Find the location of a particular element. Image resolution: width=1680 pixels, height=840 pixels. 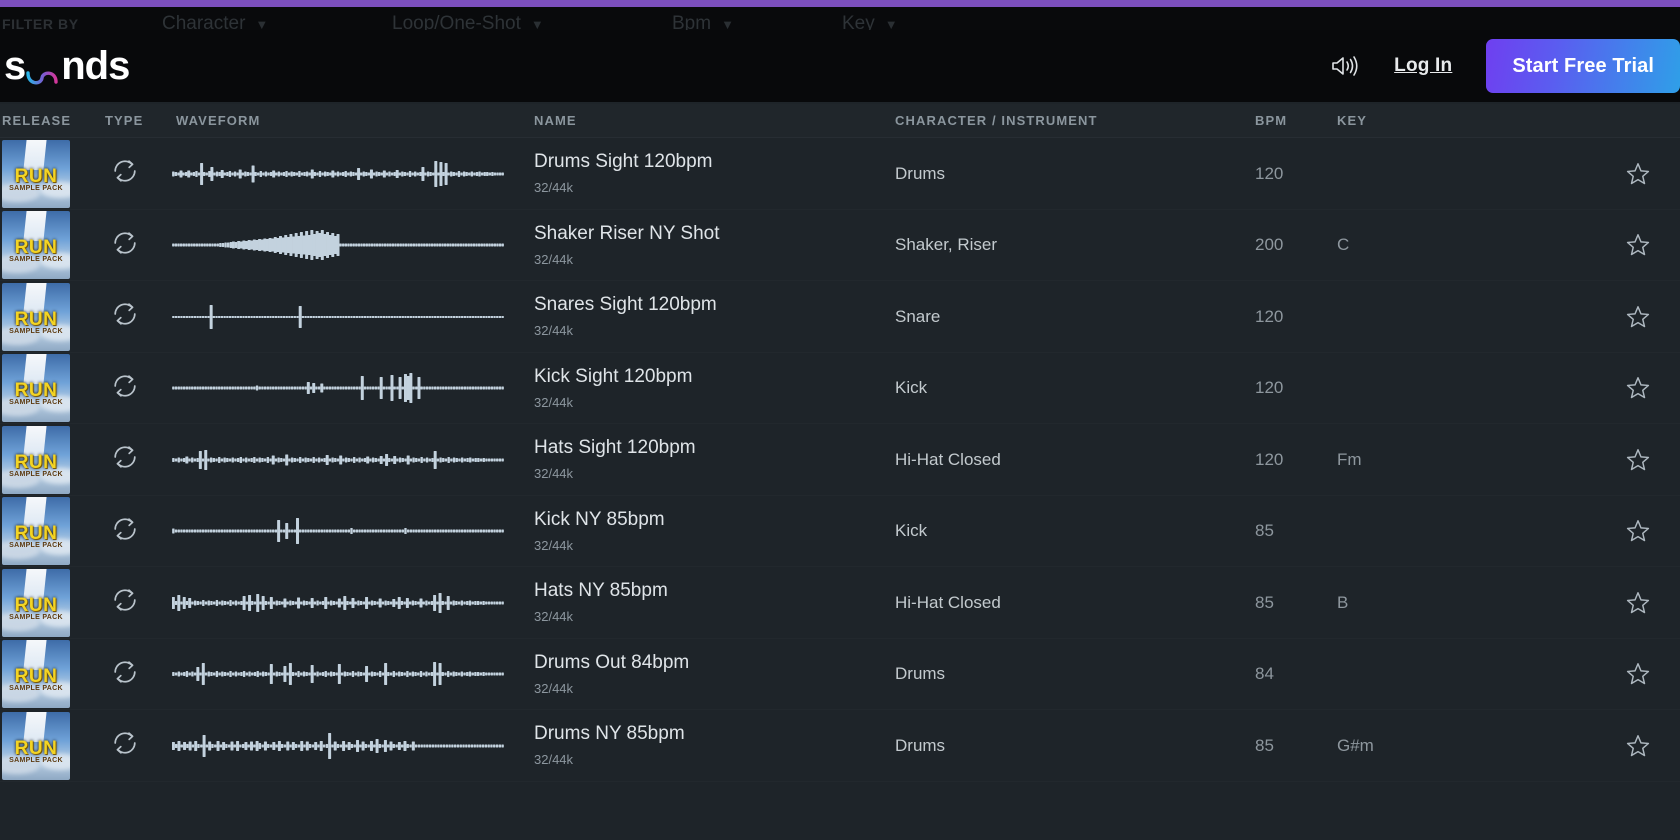

name-cell: Hats NY 85bpm 32/44k is located at coordinates (704, 603).